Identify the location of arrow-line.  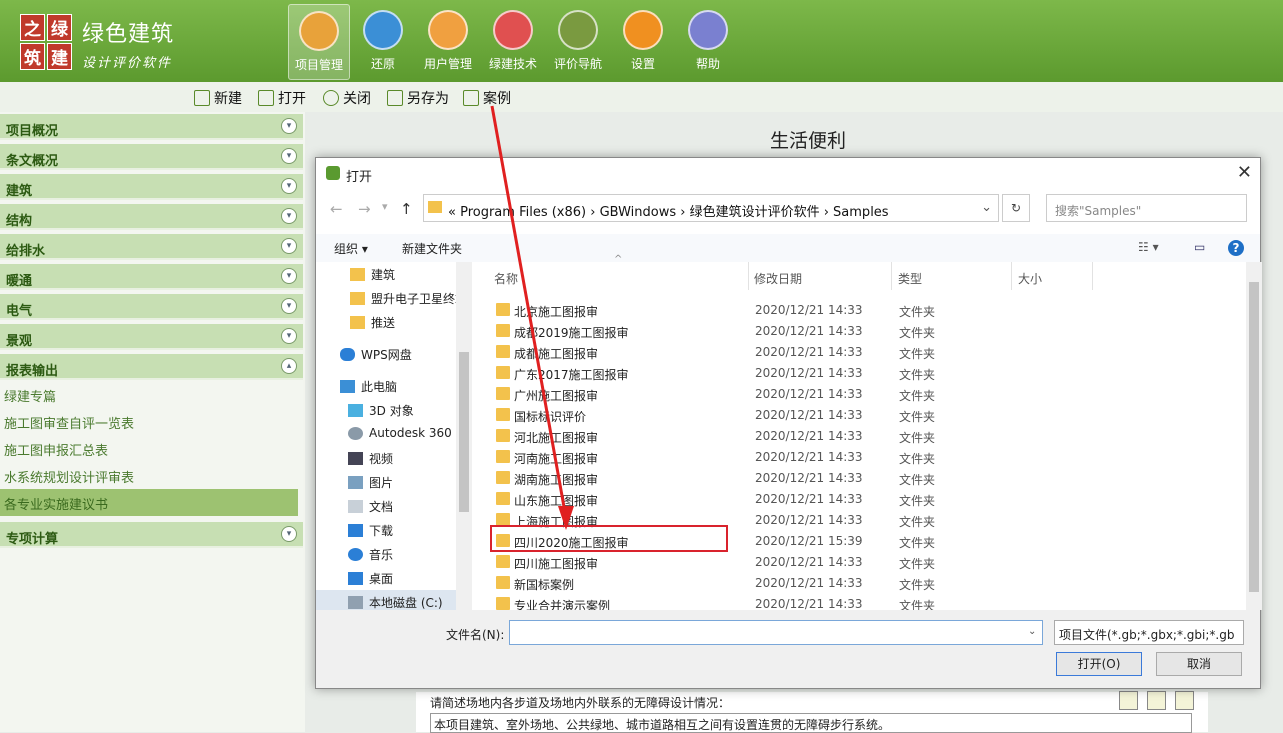
(529, 312).